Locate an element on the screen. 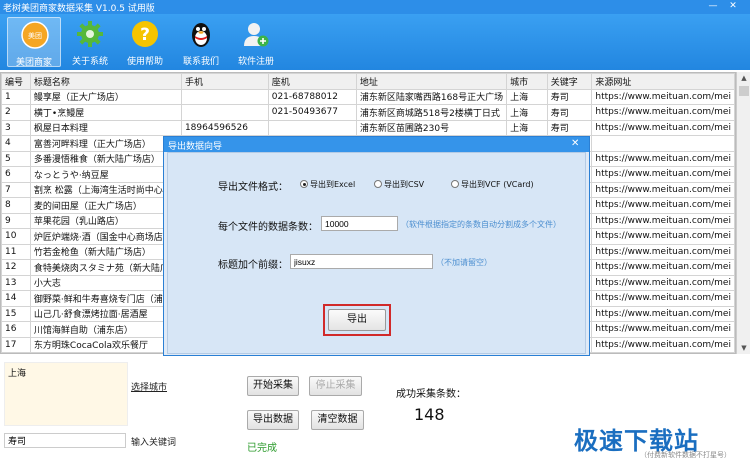  table-cell: 五月罗马海鲜自助餐厅（陆家嘴店 is located at coordinates (105, 352).